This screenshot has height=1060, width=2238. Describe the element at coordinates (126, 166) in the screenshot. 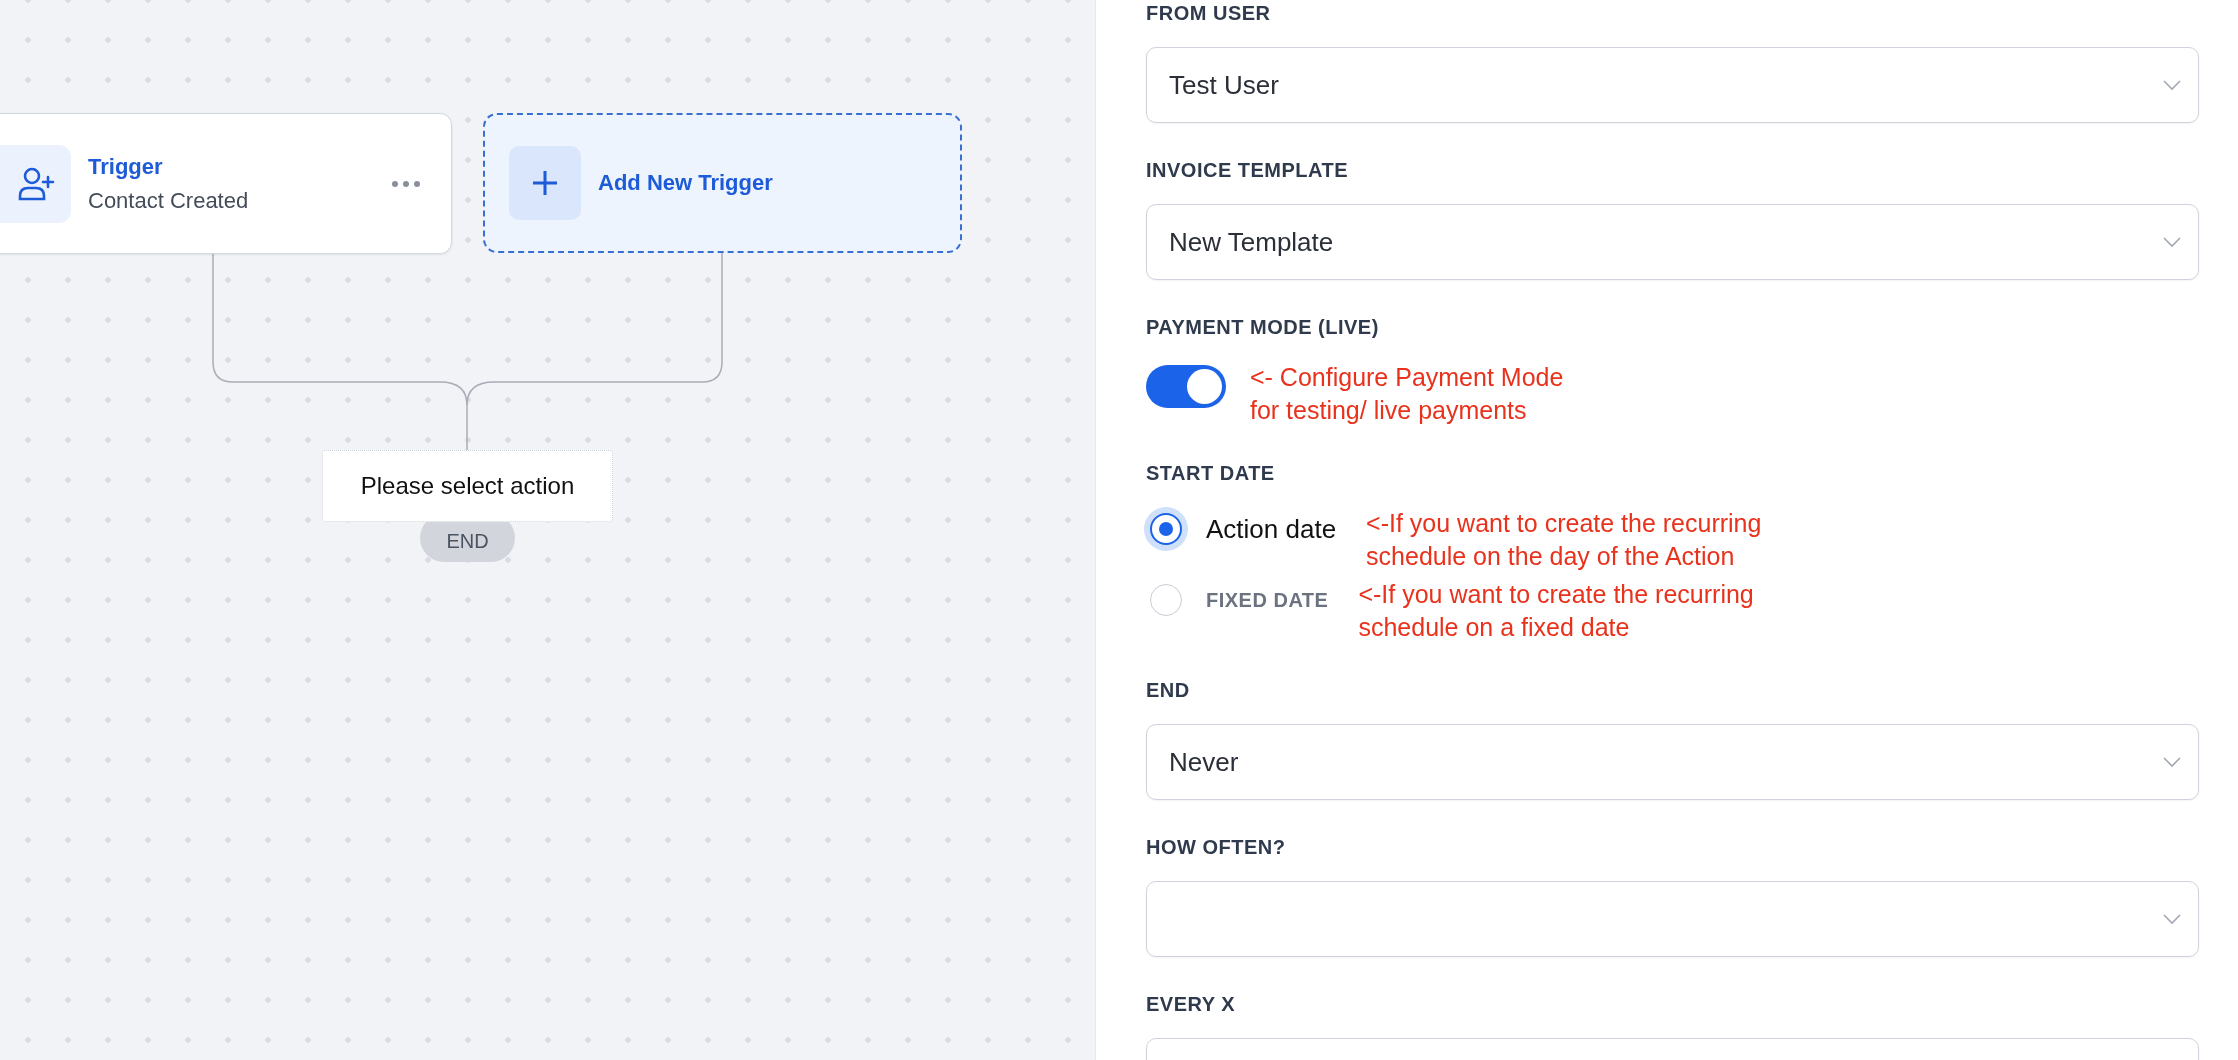

I see `node-title: Trigger` at that location.